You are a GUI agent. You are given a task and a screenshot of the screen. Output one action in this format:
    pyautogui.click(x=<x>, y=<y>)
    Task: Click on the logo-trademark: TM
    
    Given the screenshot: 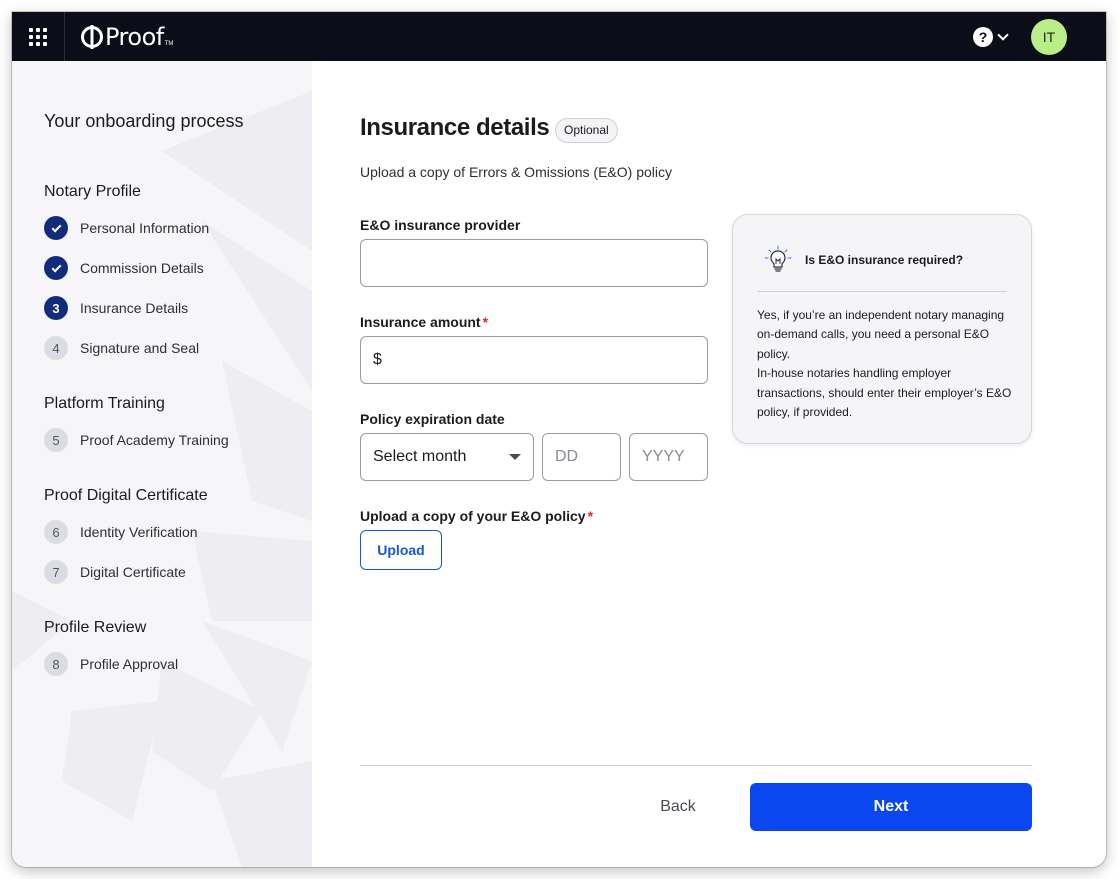 What is the action you would take?
    pyautogui.click(x=169, y=44)
    